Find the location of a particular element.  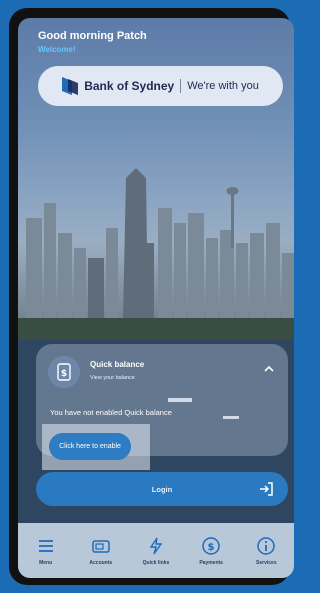

quick-balance-message: You have not enabled Quick balance is located at coordinates (111, 412).